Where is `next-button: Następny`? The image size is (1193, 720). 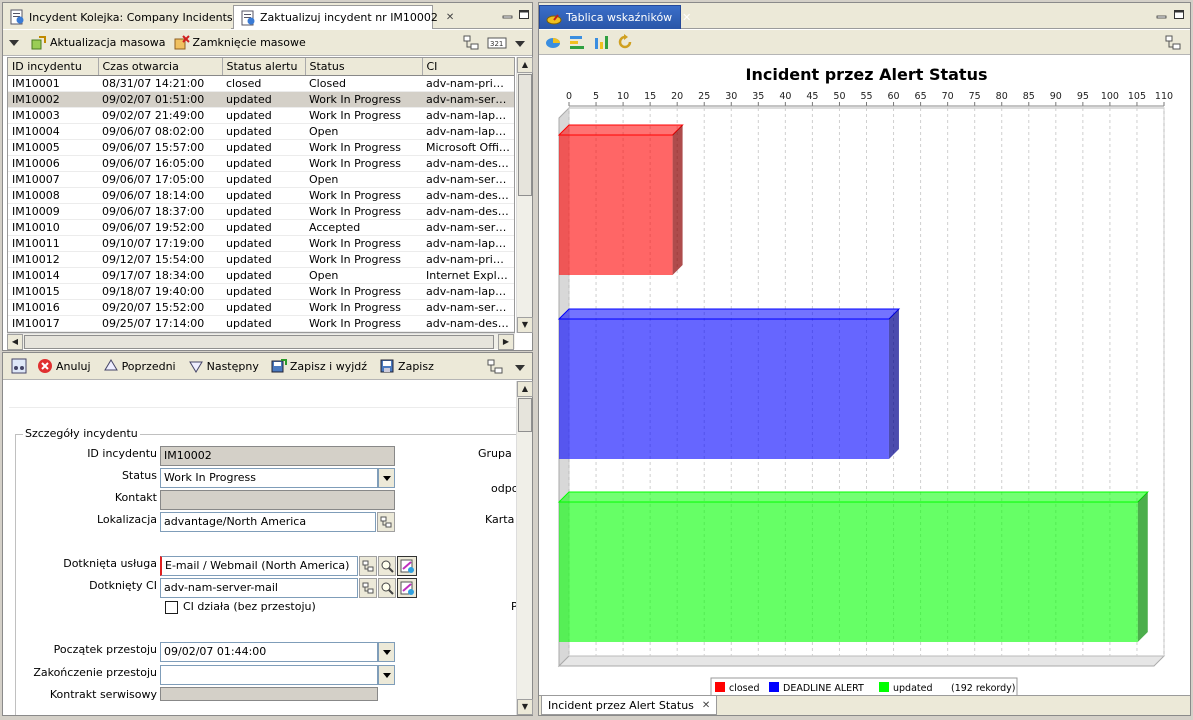 next-button: Następny is located at coordinates (223, 366).